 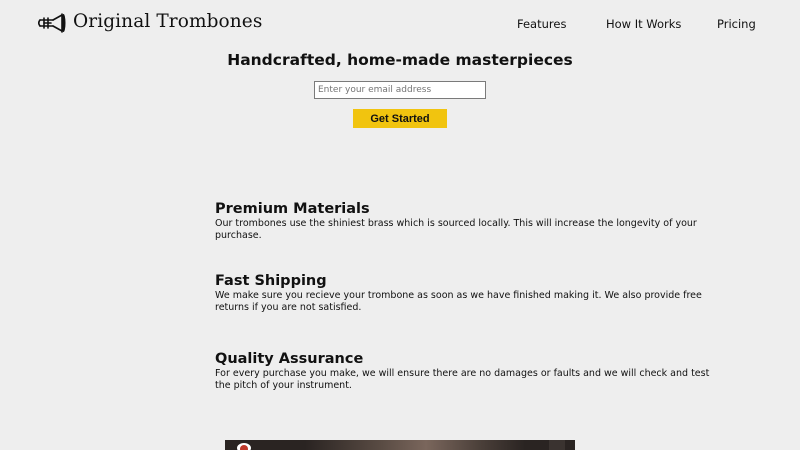 I want to click on video-embed, so click(x=400, y=445).